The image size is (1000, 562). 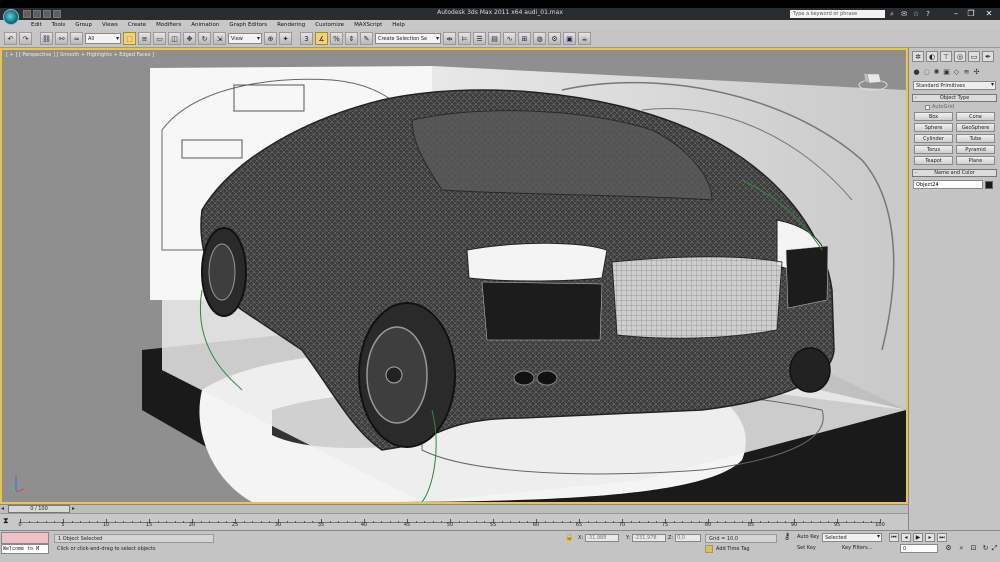 What do you see at coordinates (270, 38) in the screenshot?
I see `pivot-center-icon: ⊕` at bounding box center [270, 38].